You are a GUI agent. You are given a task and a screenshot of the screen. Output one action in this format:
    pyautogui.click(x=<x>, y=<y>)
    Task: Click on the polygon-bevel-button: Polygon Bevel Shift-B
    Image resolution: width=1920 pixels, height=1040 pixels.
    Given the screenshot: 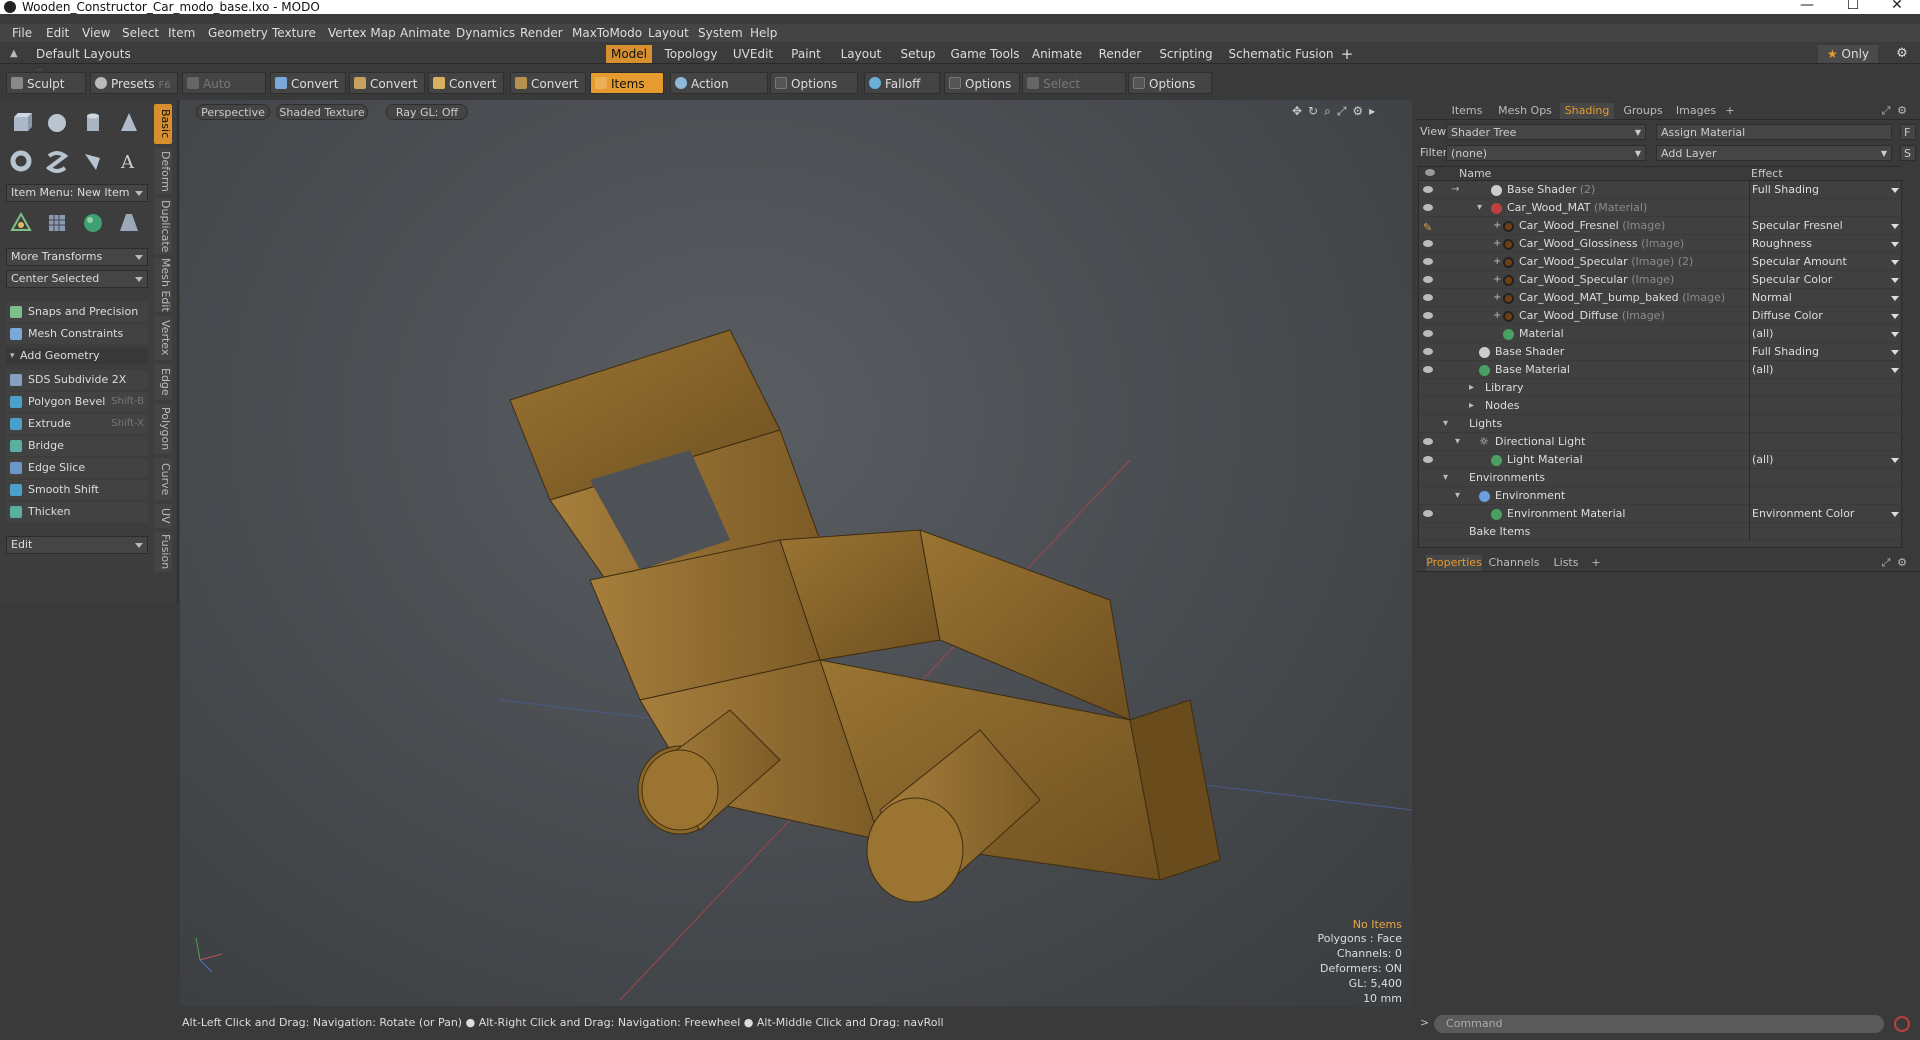 What is the action you would take?
    pyautogui.click(x=77, y=402)
    